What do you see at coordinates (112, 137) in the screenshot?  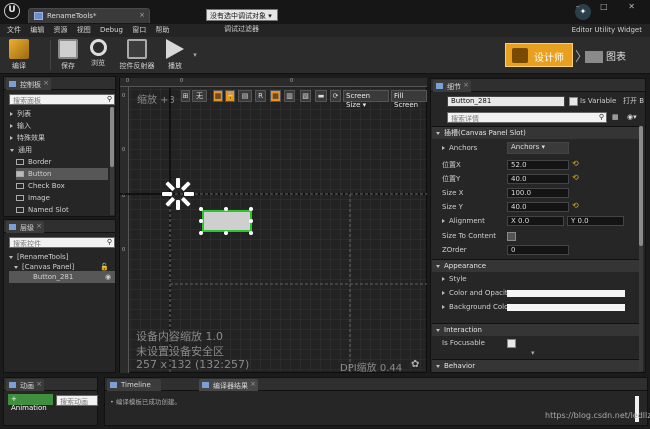 I see `palette-scroll-thumb` at bounding box center [112, 137].